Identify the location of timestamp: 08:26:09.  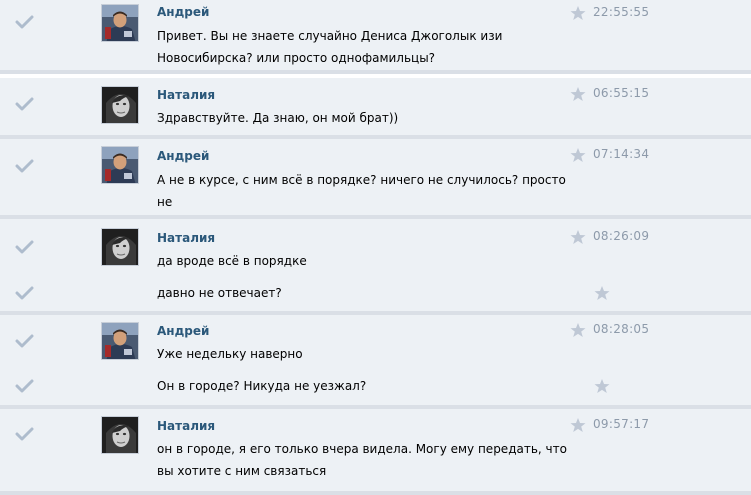
(621, 236).